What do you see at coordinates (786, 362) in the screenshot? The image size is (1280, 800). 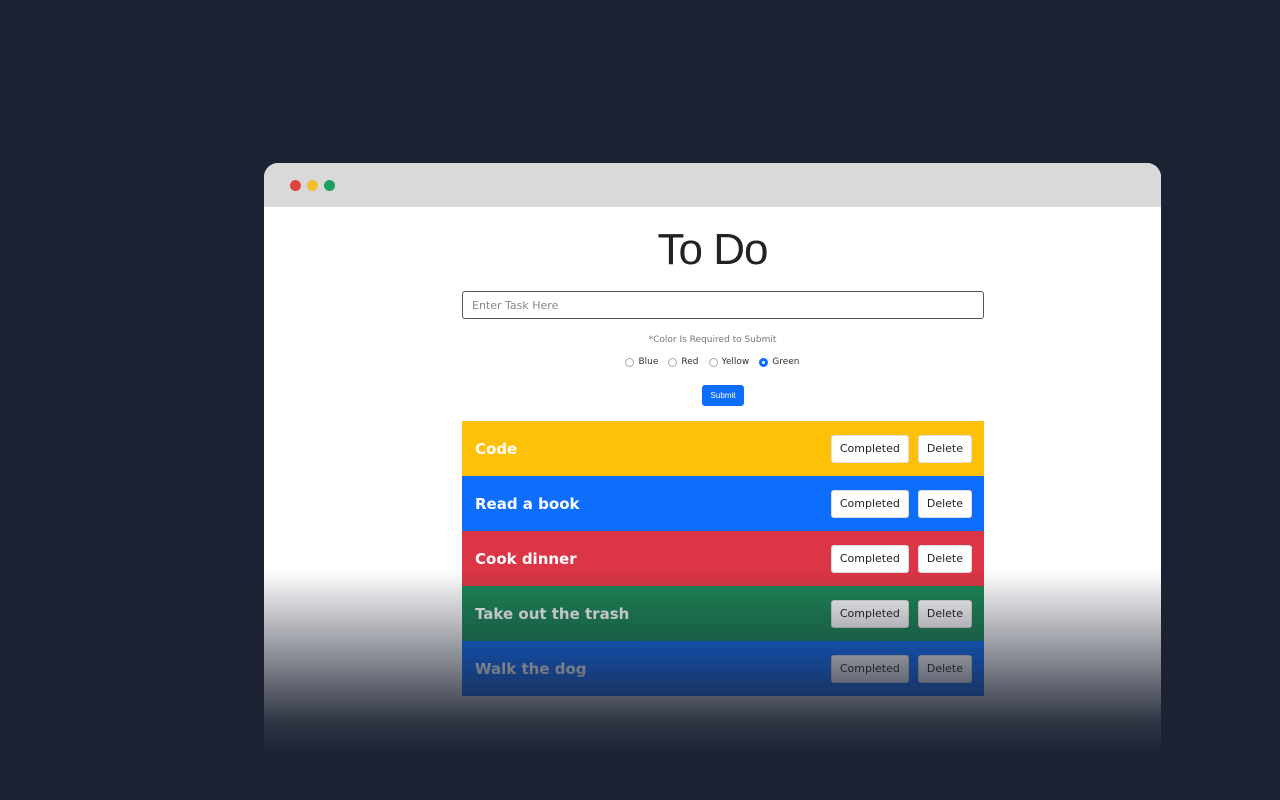 I see `radio-label: Green` at bounding box center [786, 362].